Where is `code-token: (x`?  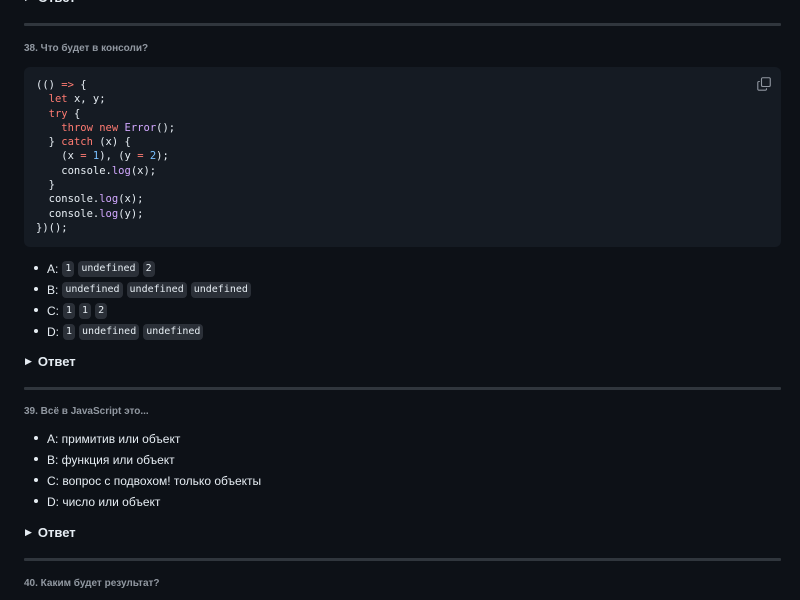 code-token: (x is located at coordinates (58, 156).